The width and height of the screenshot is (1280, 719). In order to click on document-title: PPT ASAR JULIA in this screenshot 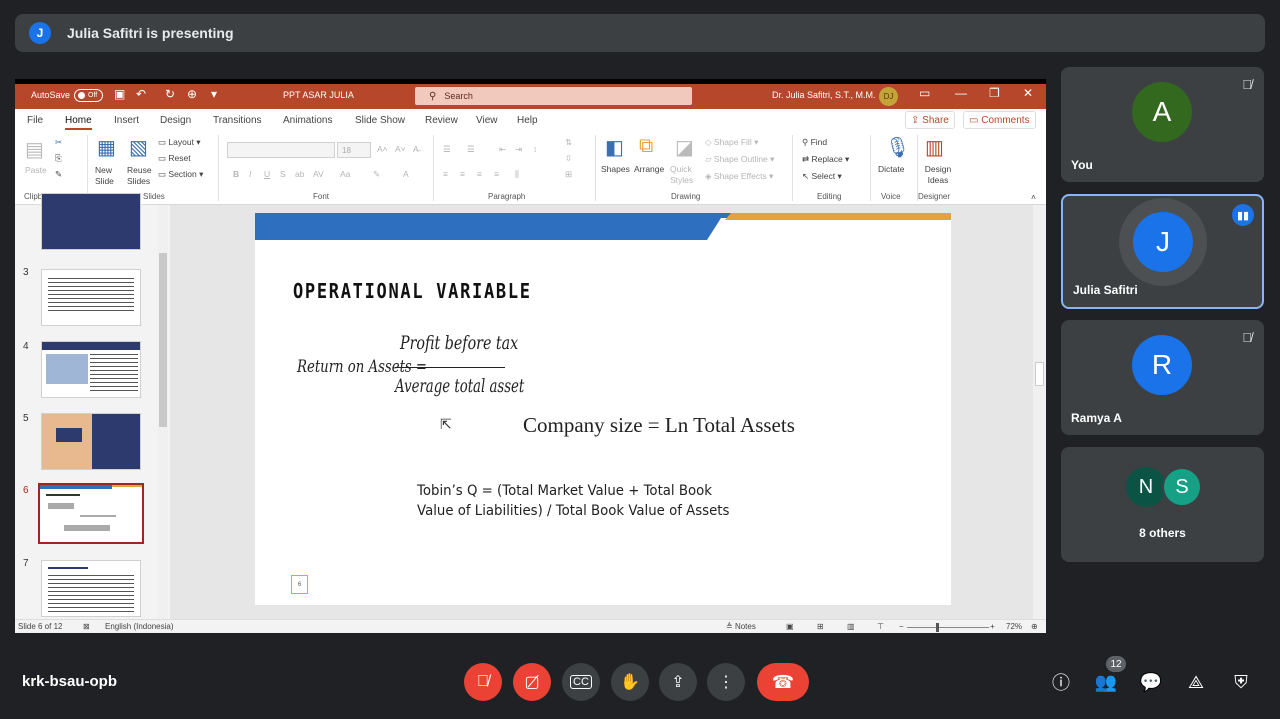, I will do `click(318, 95)`.